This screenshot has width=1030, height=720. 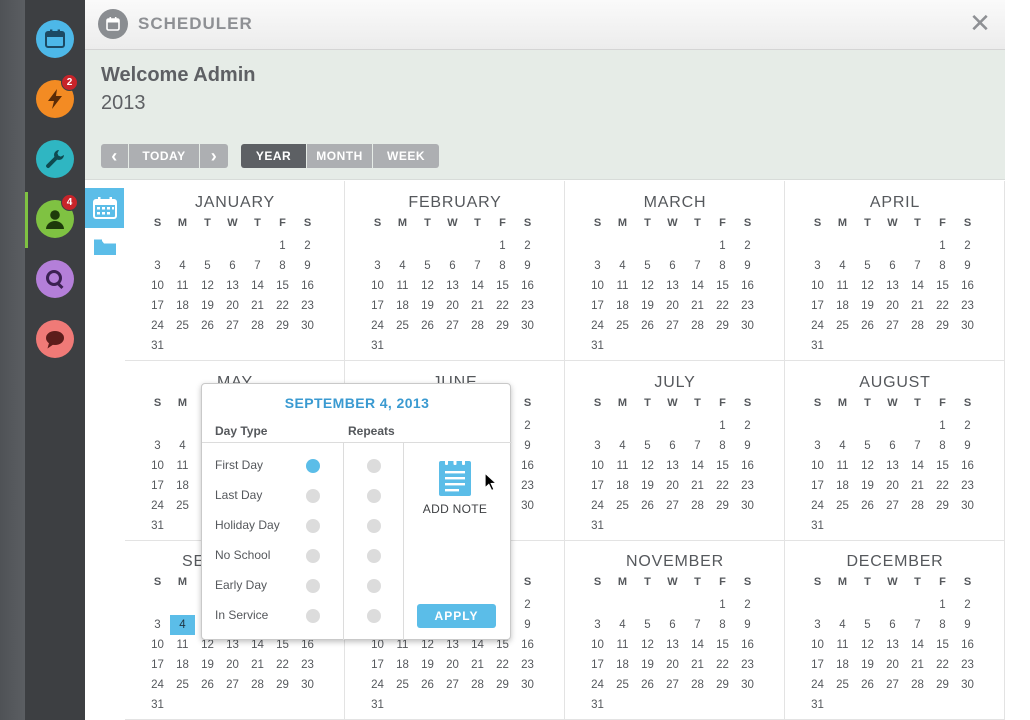 What do you see at coordinates (257, 326) in the screenshot?
I see `day-cell: 28` at bounding box center [257, 326].